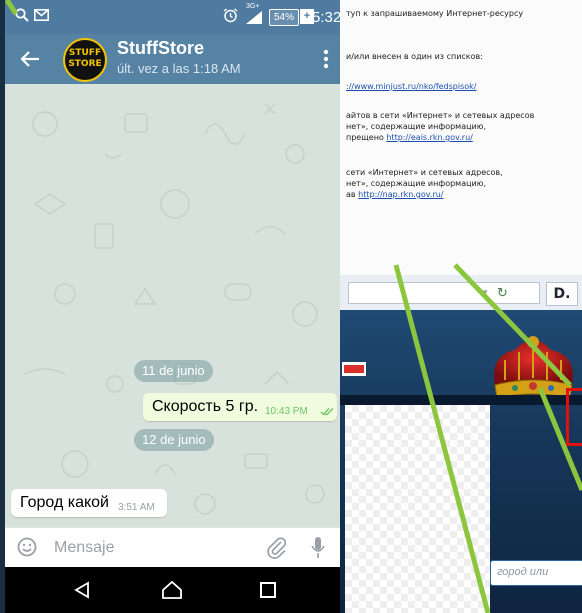  I want to click on paperclip-icon, so click(277, 548).